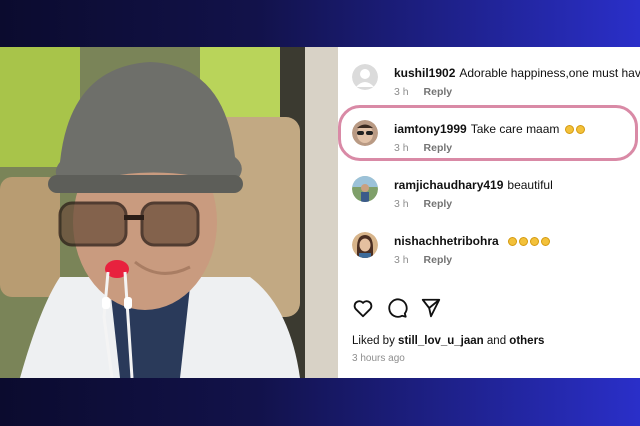 The width and height of the screenshot is (640, 426). What do you see at coordinates (526, 341) in the screenshot?
I see `likes-others-link: others` at bounding box center [526, 341].